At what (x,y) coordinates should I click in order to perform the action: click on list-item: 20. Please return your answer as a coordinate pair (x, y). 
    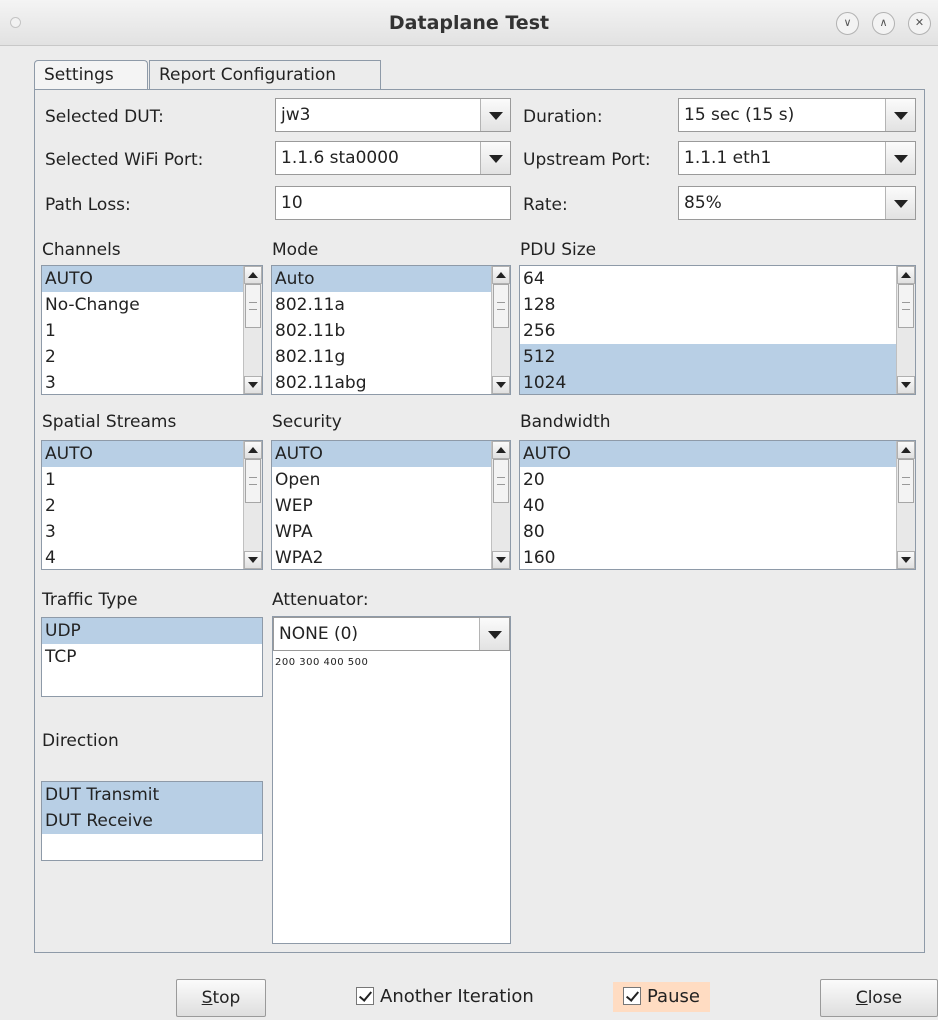
    Looking at the image, I should click on (708, 480).